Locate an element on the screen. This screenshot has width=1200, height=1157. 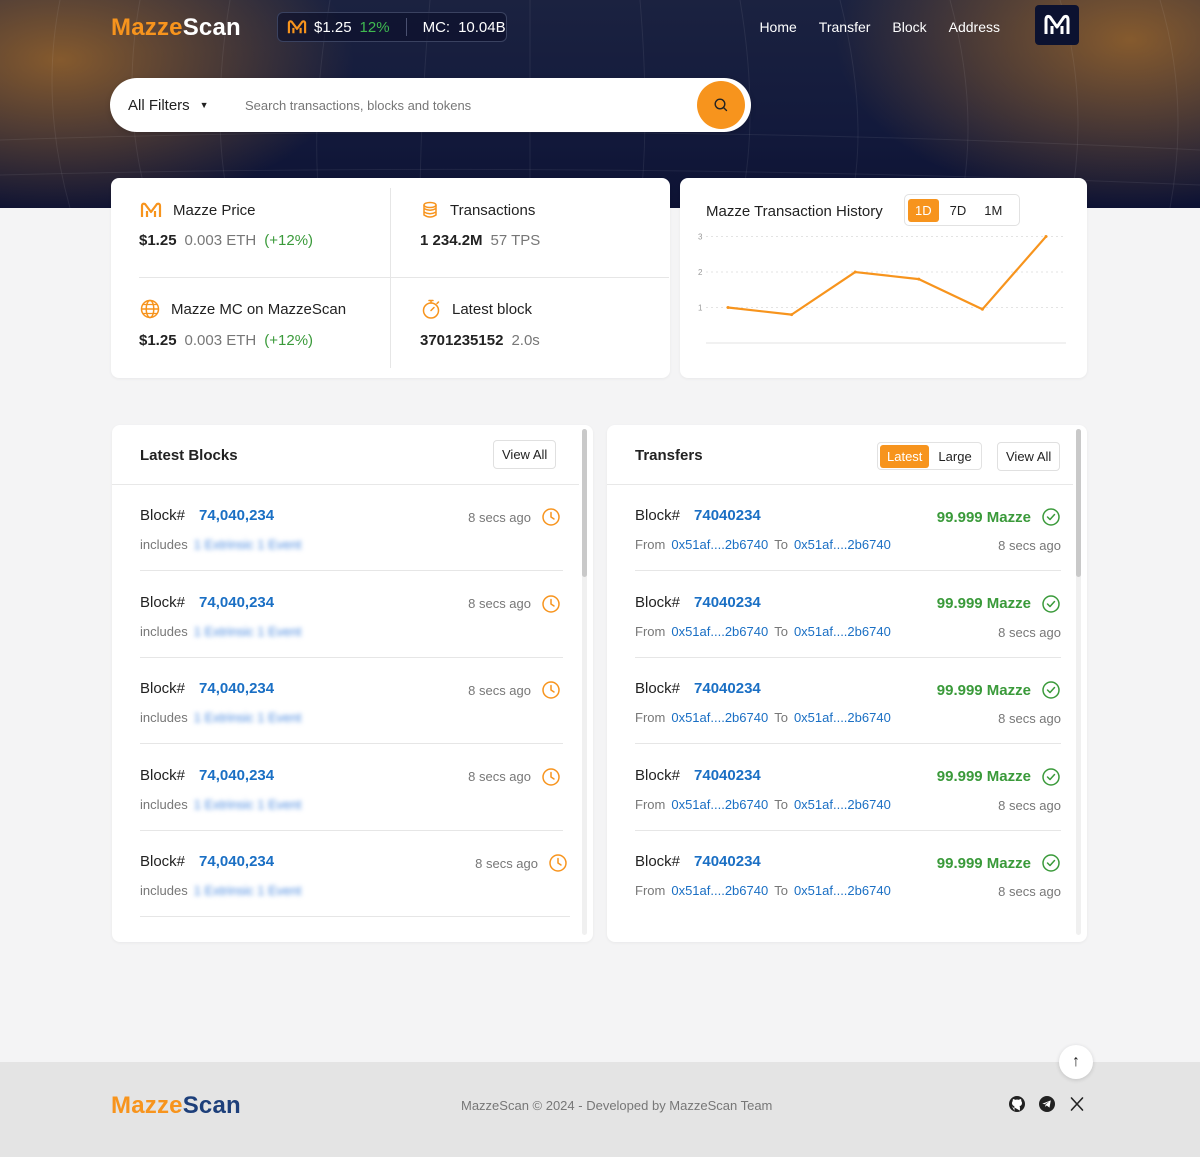
transfers-scrollbar-thumb is located at coordinates (1078, 503).